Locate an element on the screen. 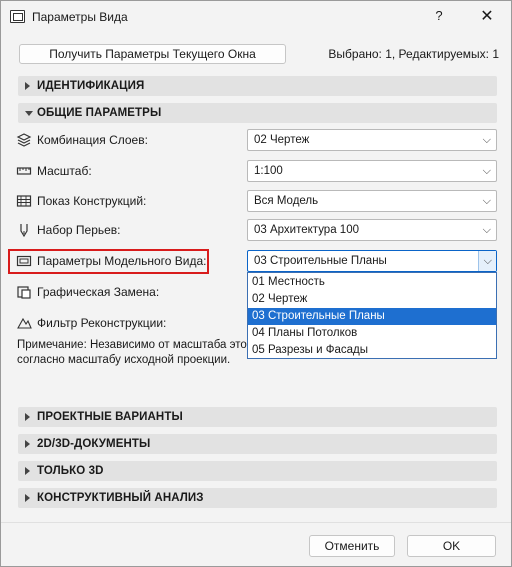 The image size is (512, 567). dropdown-option: 05 Разрезы и Фасады is located at coordinates (372, 350).